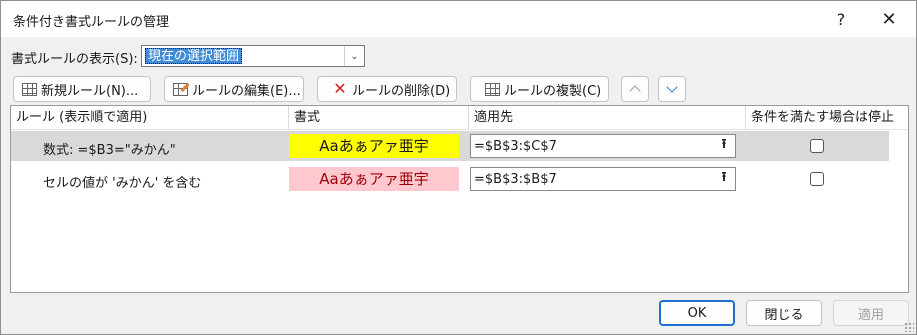 Image resolution: width=917 pixels, height=335 pixels. What do you see at coordinates (603, 179) in the screenshot?
I see `applies-to-input: =$B$3:$B$7 ⭱` at bounding box center [603, 179].